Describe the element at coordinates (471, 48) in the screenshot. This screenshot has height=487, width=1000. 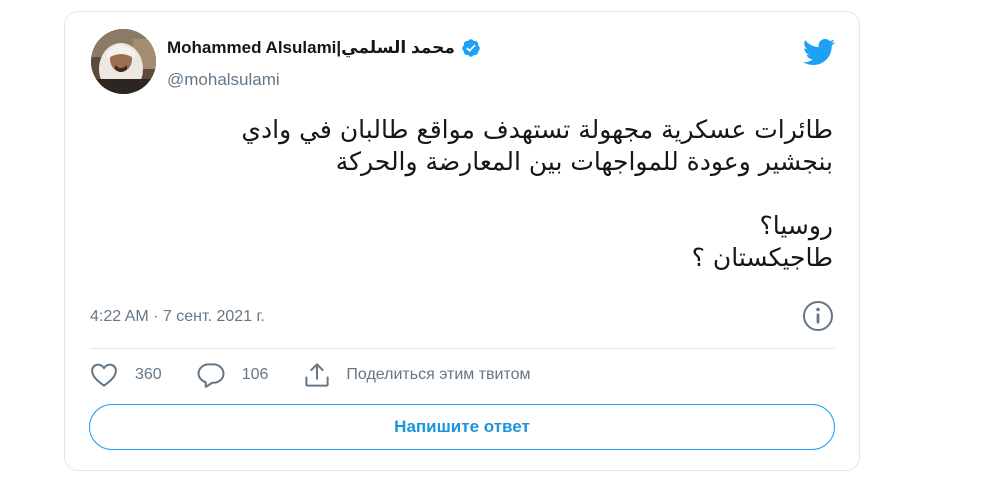
I see `verified-badge-icon` at that location.